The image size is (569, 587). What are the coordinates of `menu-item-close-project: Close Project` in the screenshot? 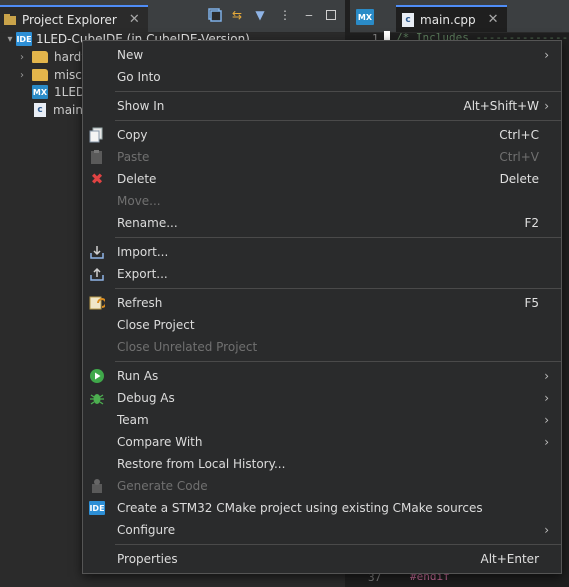 It's located at (322, 325).